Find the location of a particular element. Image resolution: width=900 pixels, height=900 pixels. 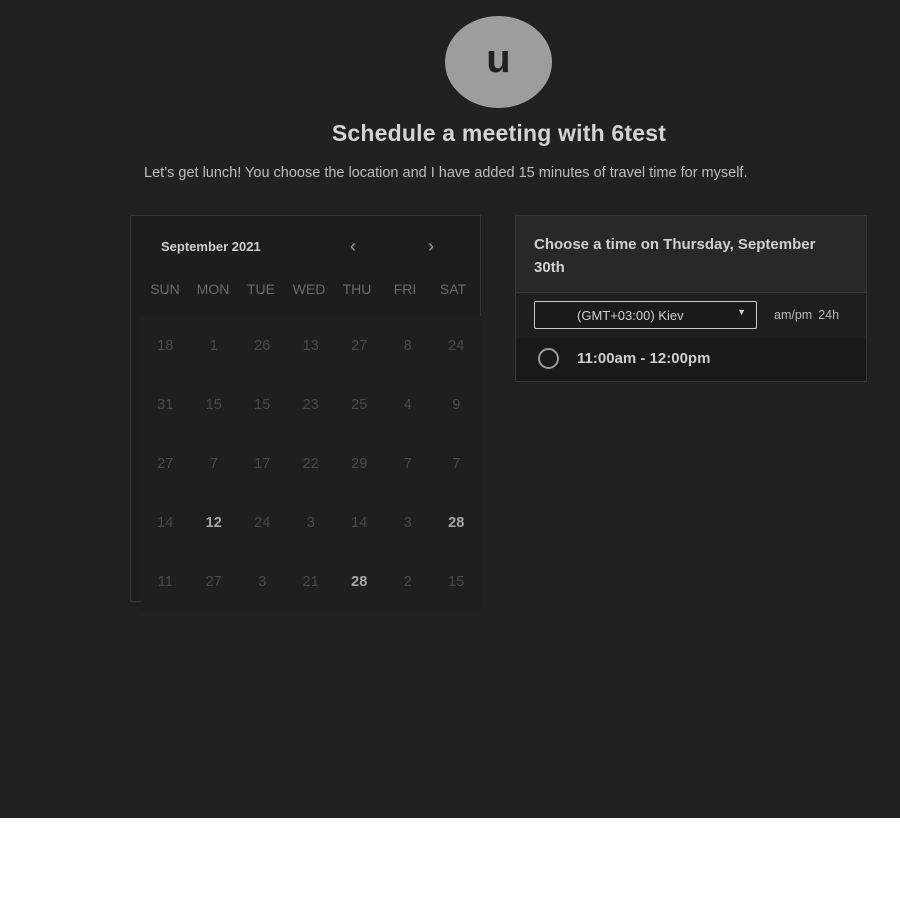

calendar-day: 26 is located at coordinates (262, 345).